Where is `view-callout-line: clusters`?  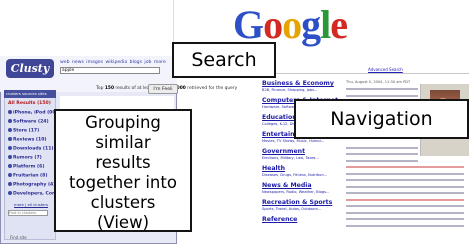 view-callout-line: clusters is located at coordinates (123, 202).